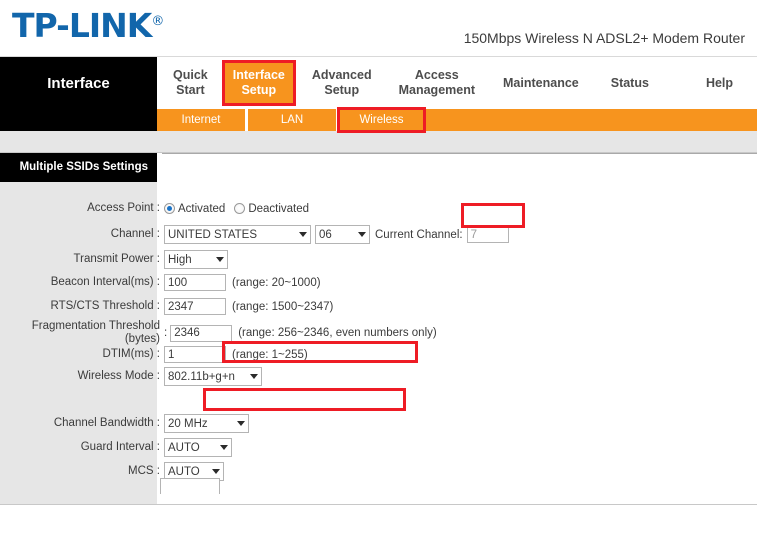  What do you see at coordinates (437, 83) in the screenshot?
I see `tab-access-management: Access Management` at bounding box center [437, 83].